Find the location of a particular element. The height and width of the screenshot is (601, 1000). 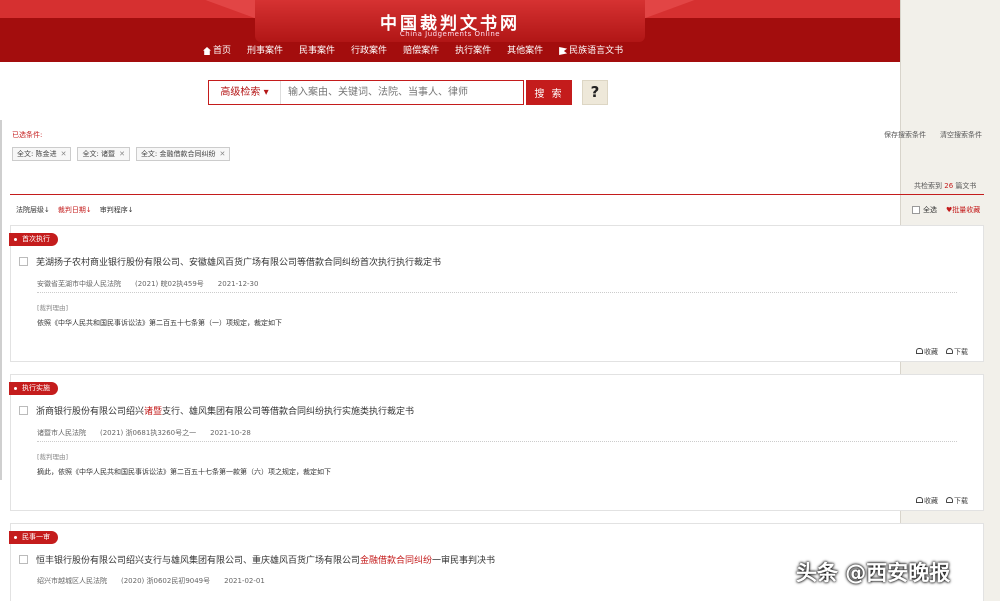

sort-bar: 法院层级↓ 裁判日期↓ 审判程序↓ is located at coordinates (75, 210).